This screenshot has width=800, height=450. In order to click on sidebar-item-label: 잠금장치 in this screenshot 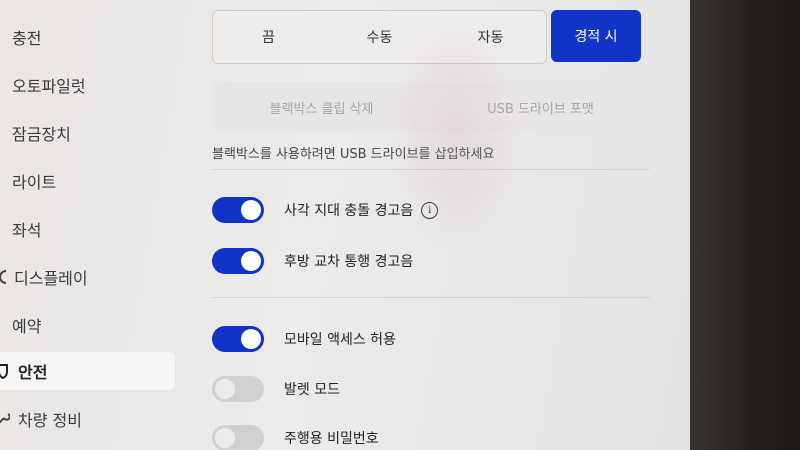, I will do `click(41, 134)`.